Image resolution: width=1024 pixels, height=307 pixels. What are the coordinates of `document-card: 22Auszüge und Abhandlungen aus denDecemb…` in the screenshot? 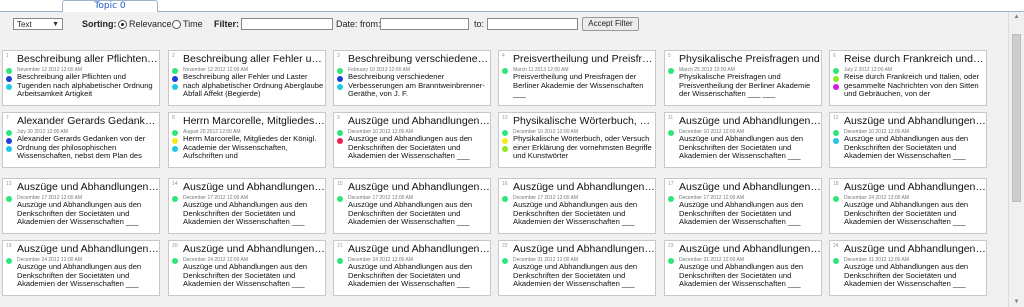 It's located at (577, 268).